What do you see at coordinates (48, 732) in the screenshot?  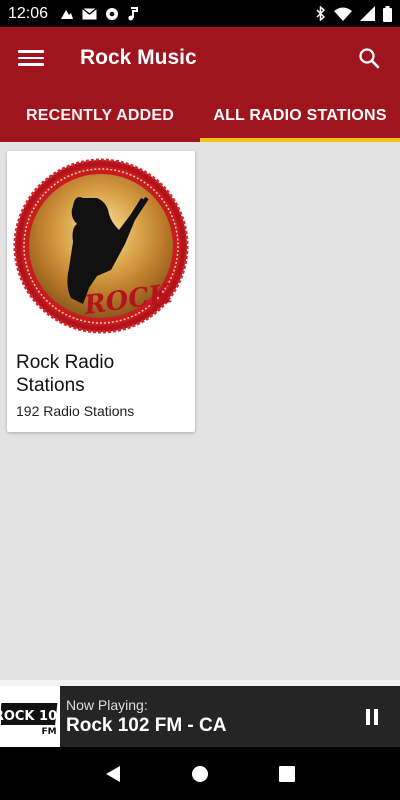 I see `station-logo-sub: FM` at bounding box center [48, 732].